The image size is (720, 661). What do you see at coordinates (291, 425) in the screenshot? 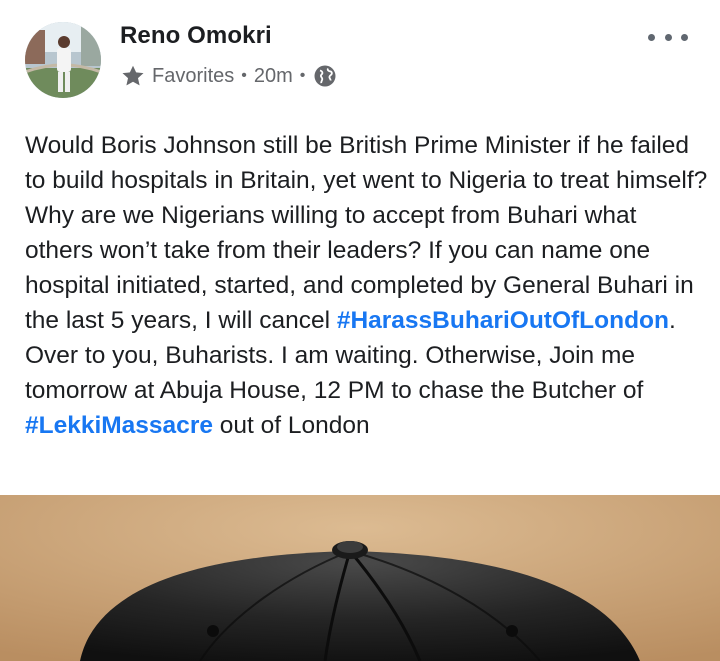
I see `post-text-part: out of London` at bounding box center [291, 425].